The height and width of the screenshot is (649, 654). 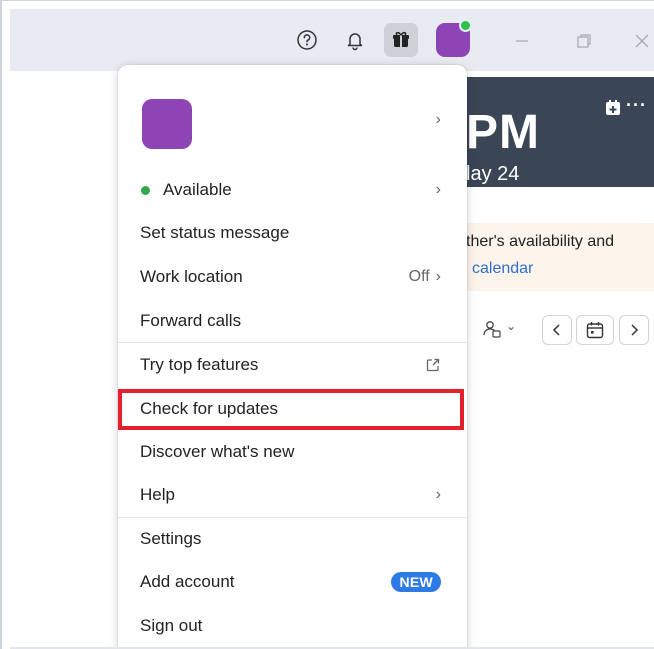 I want to click on availability-banner: ther's availability and calendar, so click(x=560, y=257).